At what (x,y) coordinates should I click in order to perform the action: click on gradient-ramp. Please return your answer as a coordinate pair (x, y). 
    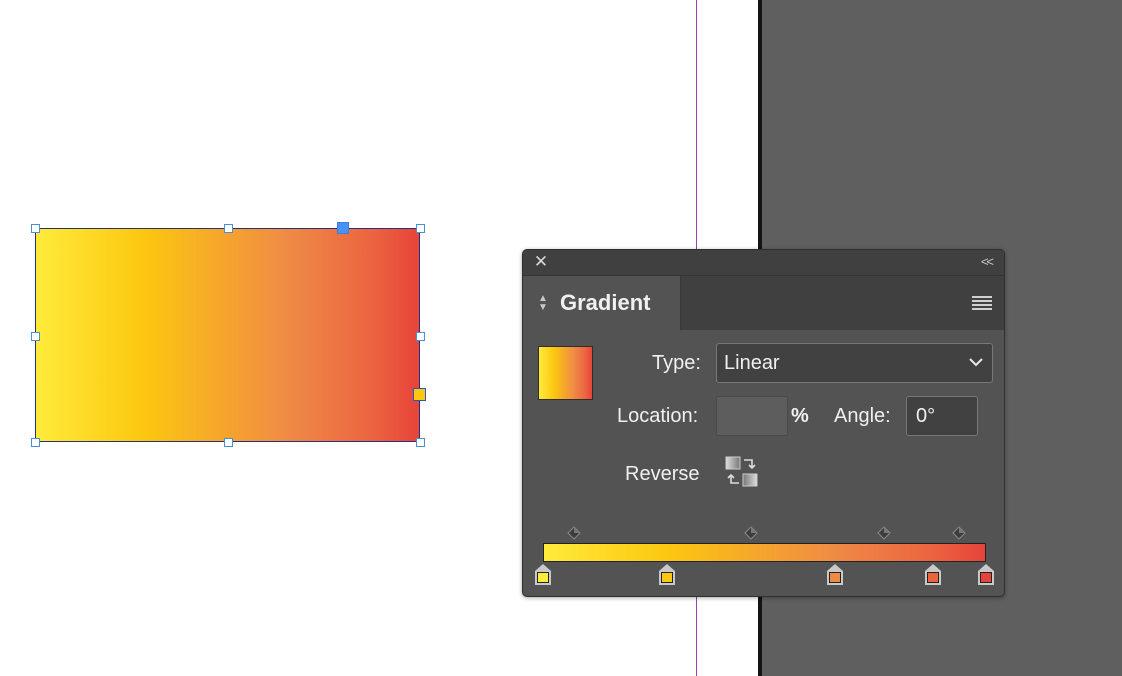
    Looking at the image, I should click on (764, 552).